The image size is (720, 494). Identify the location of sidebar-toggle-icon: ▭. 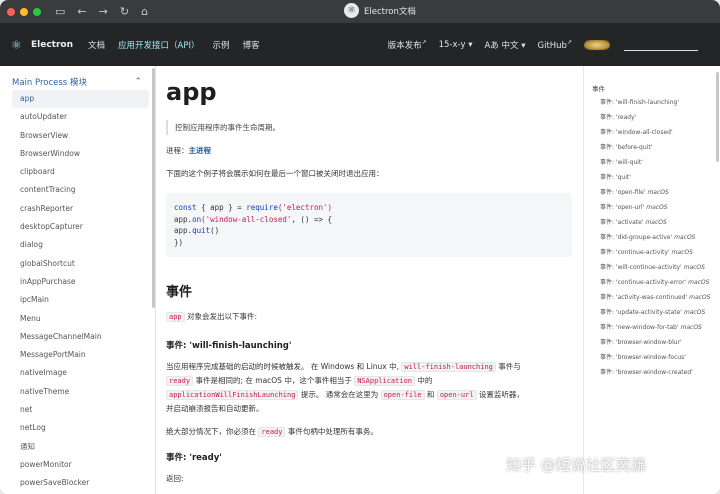
(60, 11).